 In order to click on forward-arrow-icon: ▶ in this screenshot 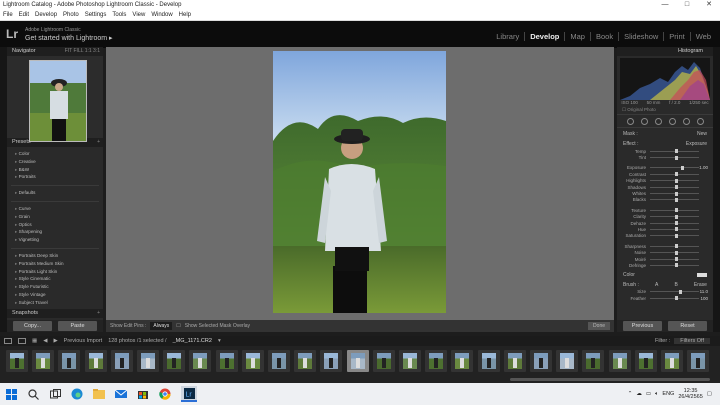, I will do `click(55, 341)`.